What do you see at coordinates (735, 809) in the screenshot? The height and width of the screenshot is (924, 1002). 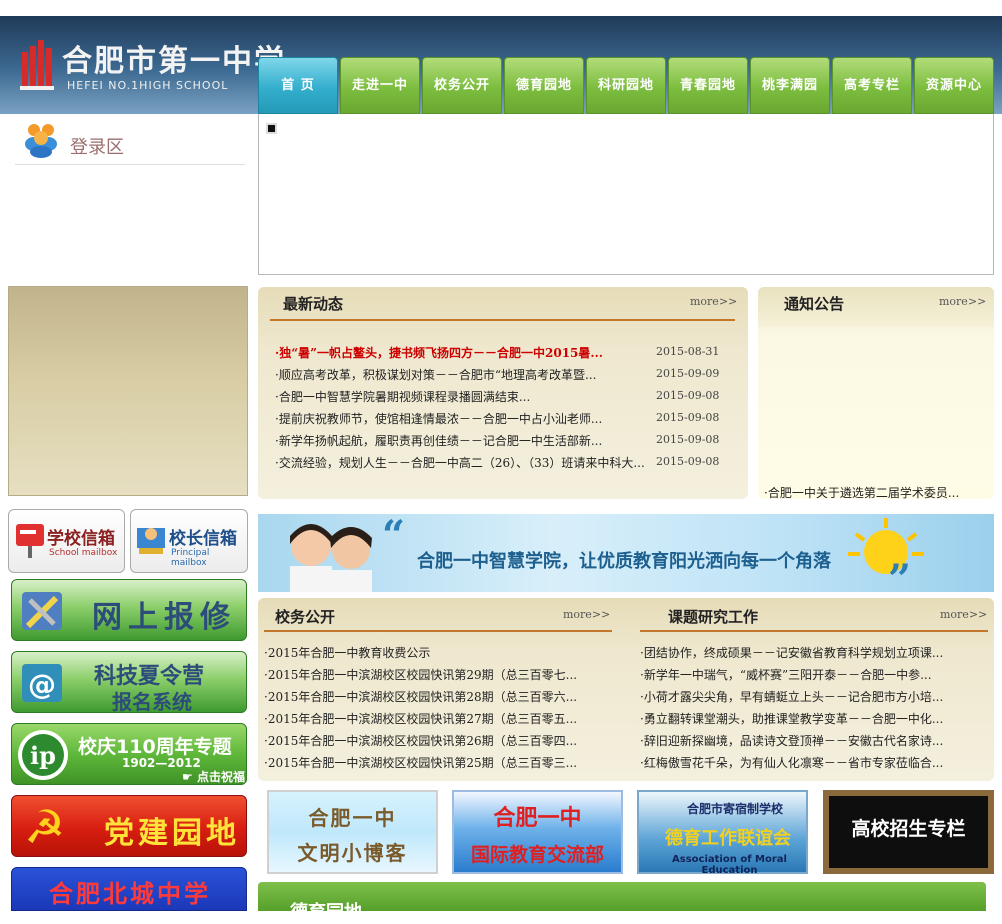 I see `moral-line1: 合肥市寄宿制学校` at bounding box center [735, 809].